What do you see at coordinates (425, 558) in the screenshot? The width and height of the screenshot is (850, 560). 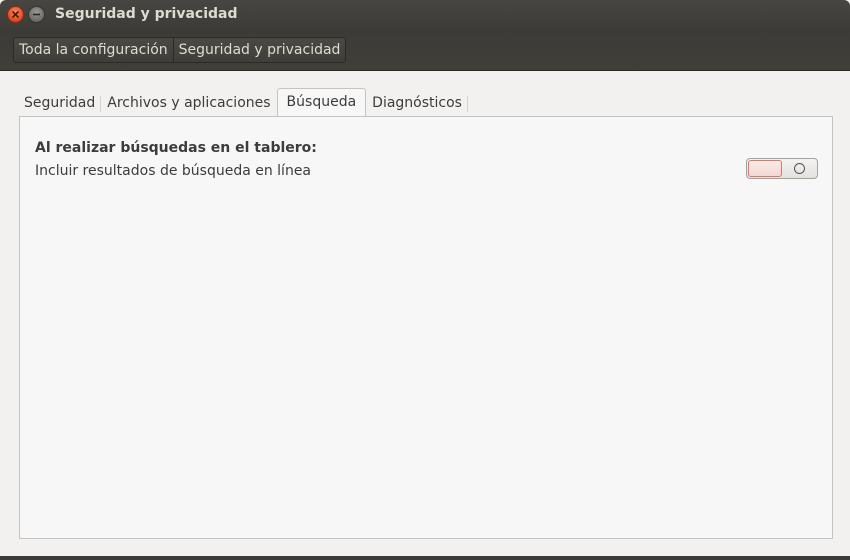 I see `desktop-edge` at bounding box center [425, 558].